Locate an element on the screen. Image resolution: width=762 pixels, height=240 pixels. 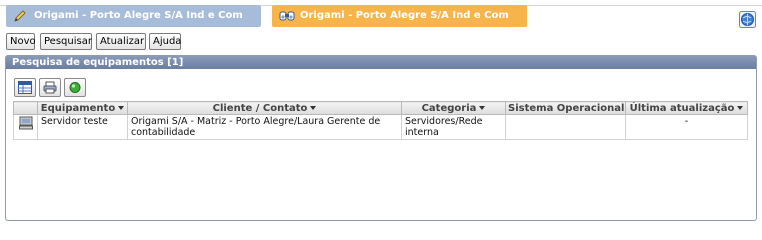
row-icon-cell is located at coordinates (25, 127).